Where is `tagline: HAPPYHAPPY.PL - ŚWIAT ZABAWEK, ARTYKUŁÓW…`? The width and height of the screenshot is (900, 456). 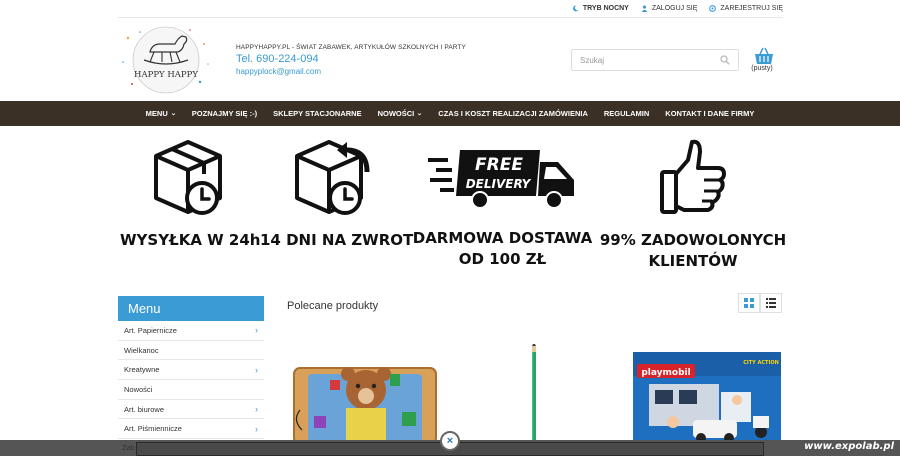 tagline: HAPPYHAPPY.PL - ŚWIAT ZABAWEK, ARTYKUŁÓW… is located at coordinates (351, 47).